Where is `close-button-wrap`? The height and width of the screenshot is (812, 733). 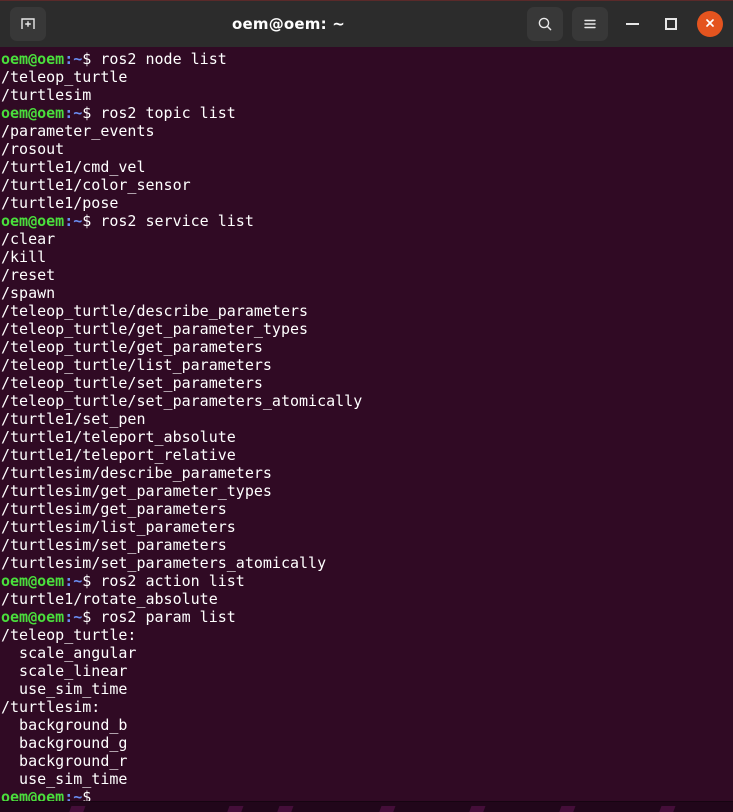
close-button-wrap is located at coordinates (710, 24).